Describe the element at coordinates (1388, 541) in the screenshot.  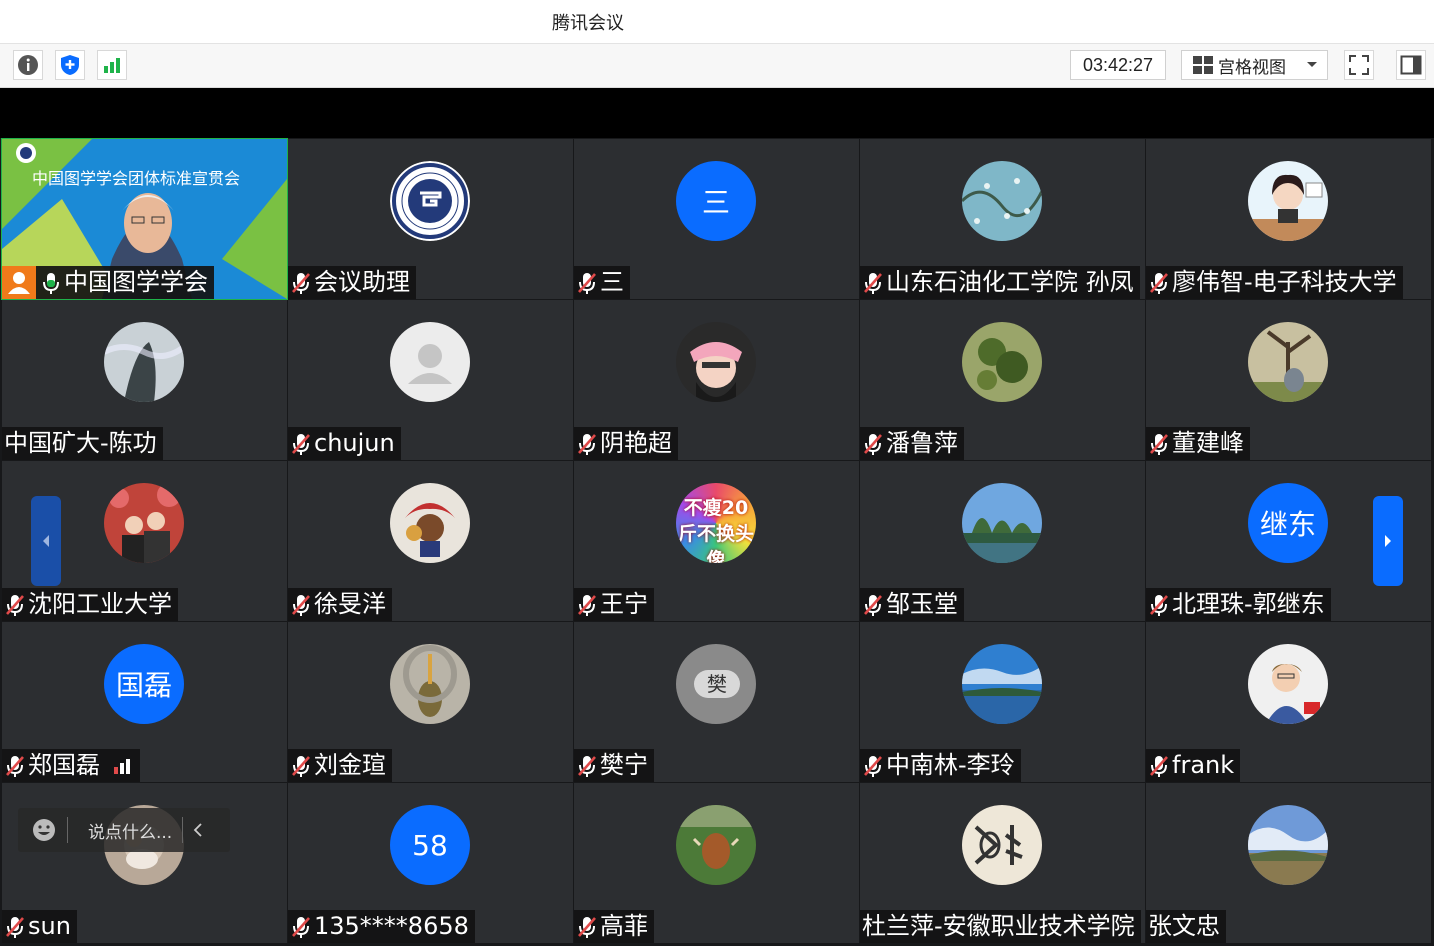
I see `next-page-button` at that location.